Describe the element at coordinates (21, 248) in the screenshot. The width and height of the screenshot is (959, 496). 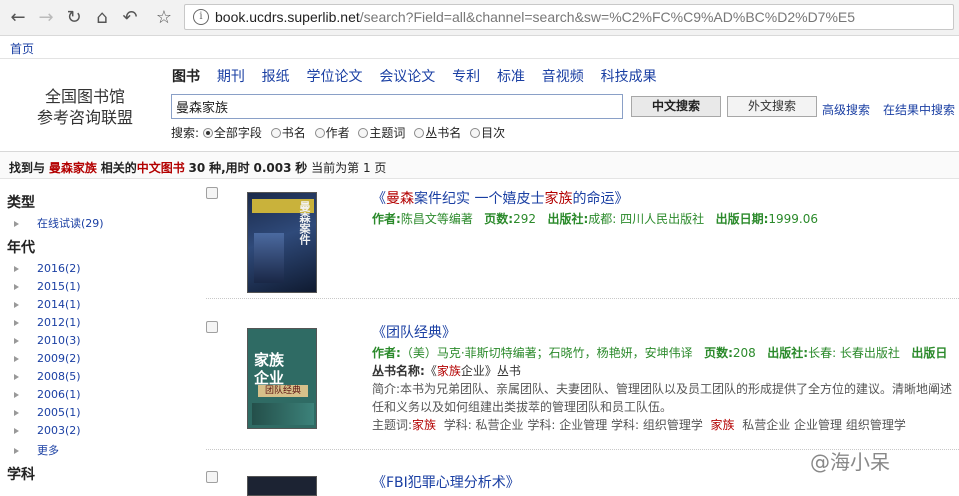
I see `facet-heading-year: 年代` at that location.